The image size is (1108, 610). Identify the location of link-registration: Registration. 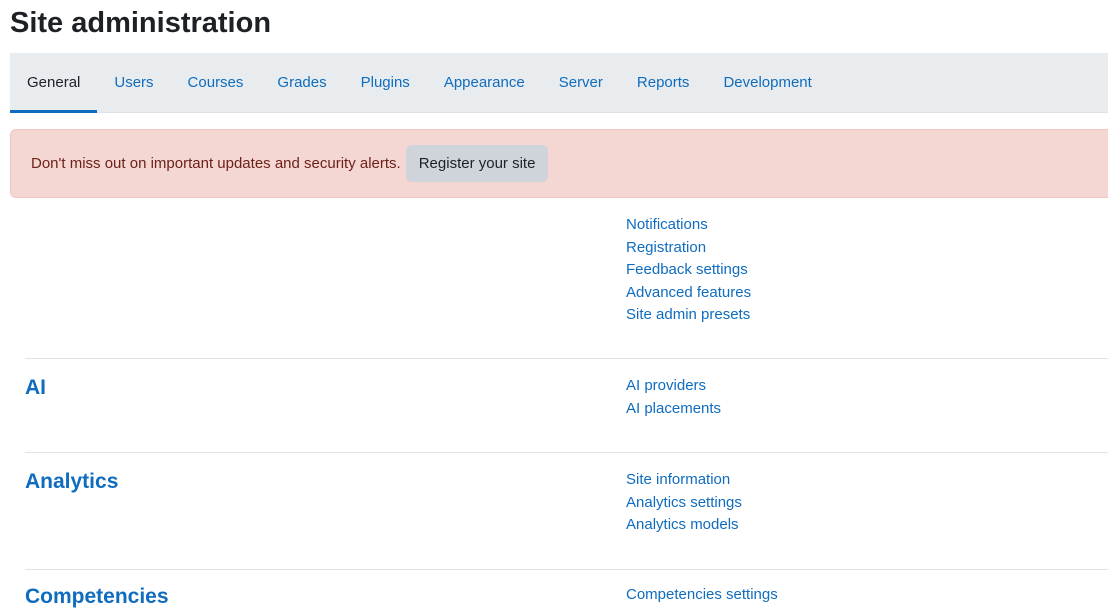
(688, 248).